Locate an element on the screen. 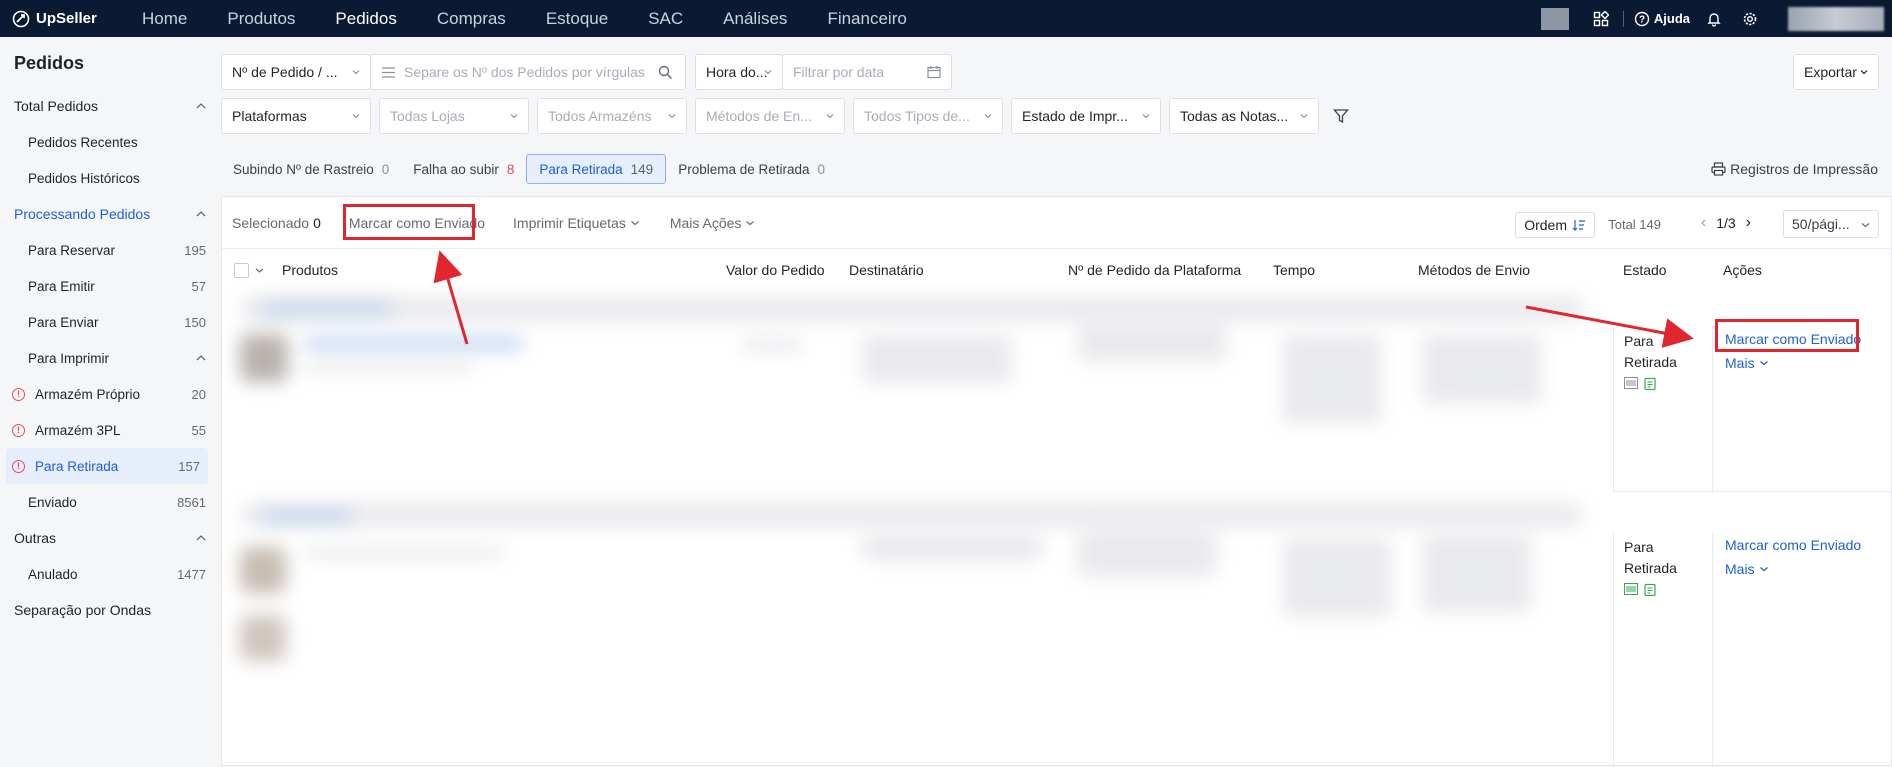 The width and height of the screenshot is (1892, 767). sidebar-item-separacao-ondas: Separação por Ondas is located at coordinates (110, 610).